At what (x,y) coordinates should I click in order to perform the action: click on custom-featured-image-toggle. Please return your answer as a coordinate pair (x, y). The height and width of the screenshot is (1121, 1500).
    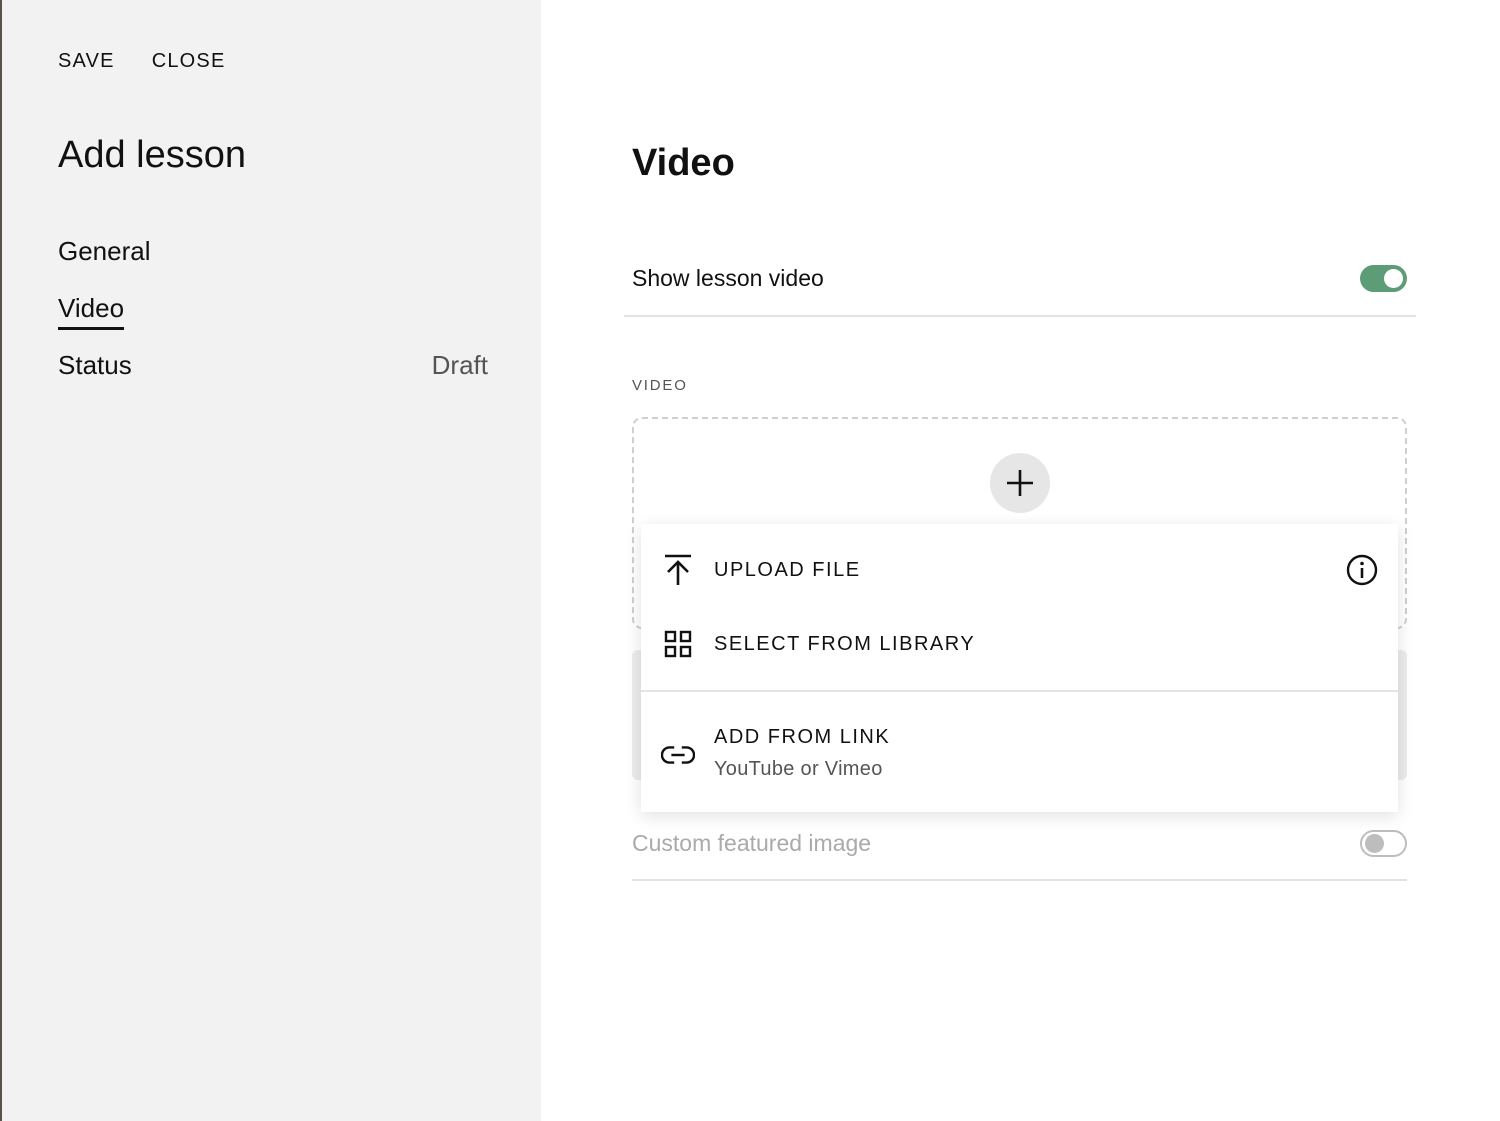
    Looking at the image, I should click on (1383, 843).